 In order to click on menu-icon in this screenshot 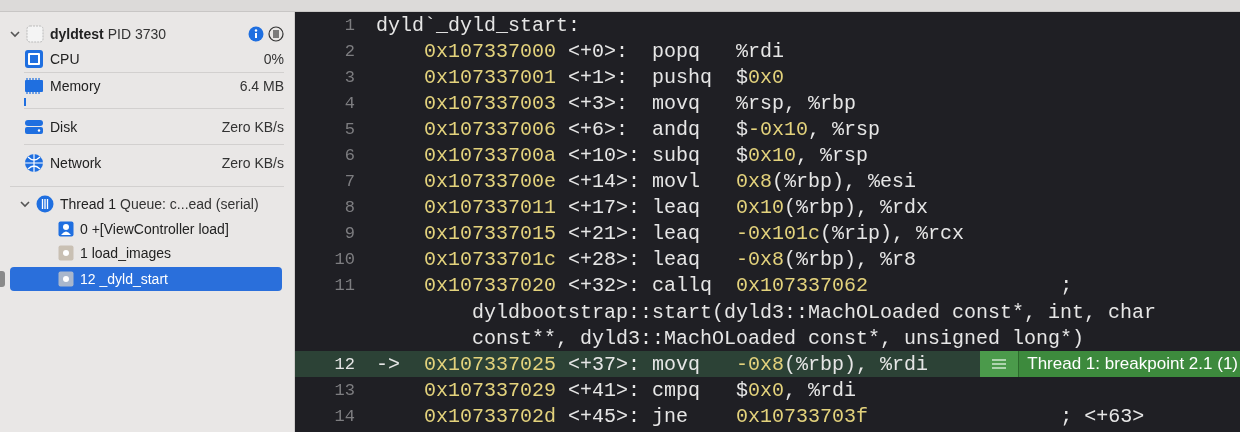, I will do `click(999, 364)`.